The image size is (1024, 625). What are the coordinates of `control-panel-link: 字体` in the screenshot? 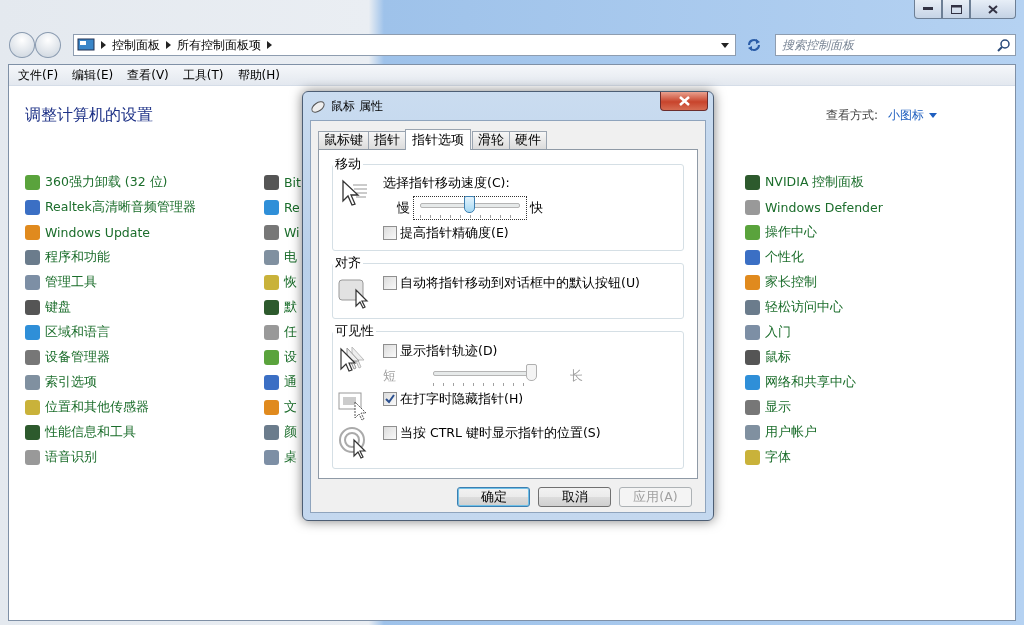 It's located at (778, 457).